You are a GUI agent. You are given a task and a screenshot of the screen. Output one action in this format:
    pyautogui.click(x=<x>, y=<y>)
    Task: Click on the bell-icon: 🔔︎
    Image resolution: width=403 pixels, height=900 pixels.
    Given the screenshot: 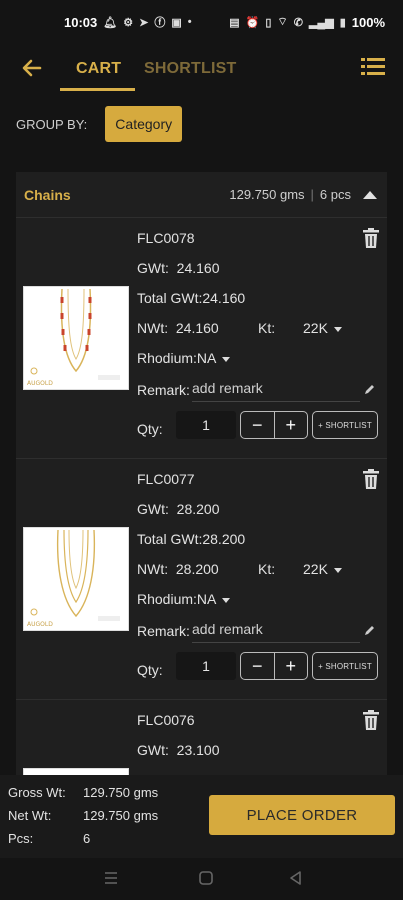 What is the action you would take?
    pyautogui.click(x=110, y=22)
    